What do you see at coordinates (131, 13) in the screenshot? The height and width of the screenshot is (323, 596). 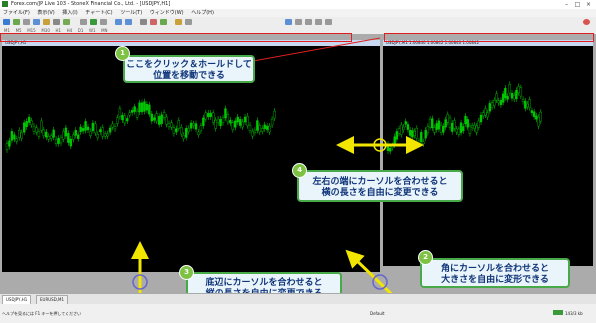 I see `menu-tools: ツール(T)` at bounding box center [131, 13].